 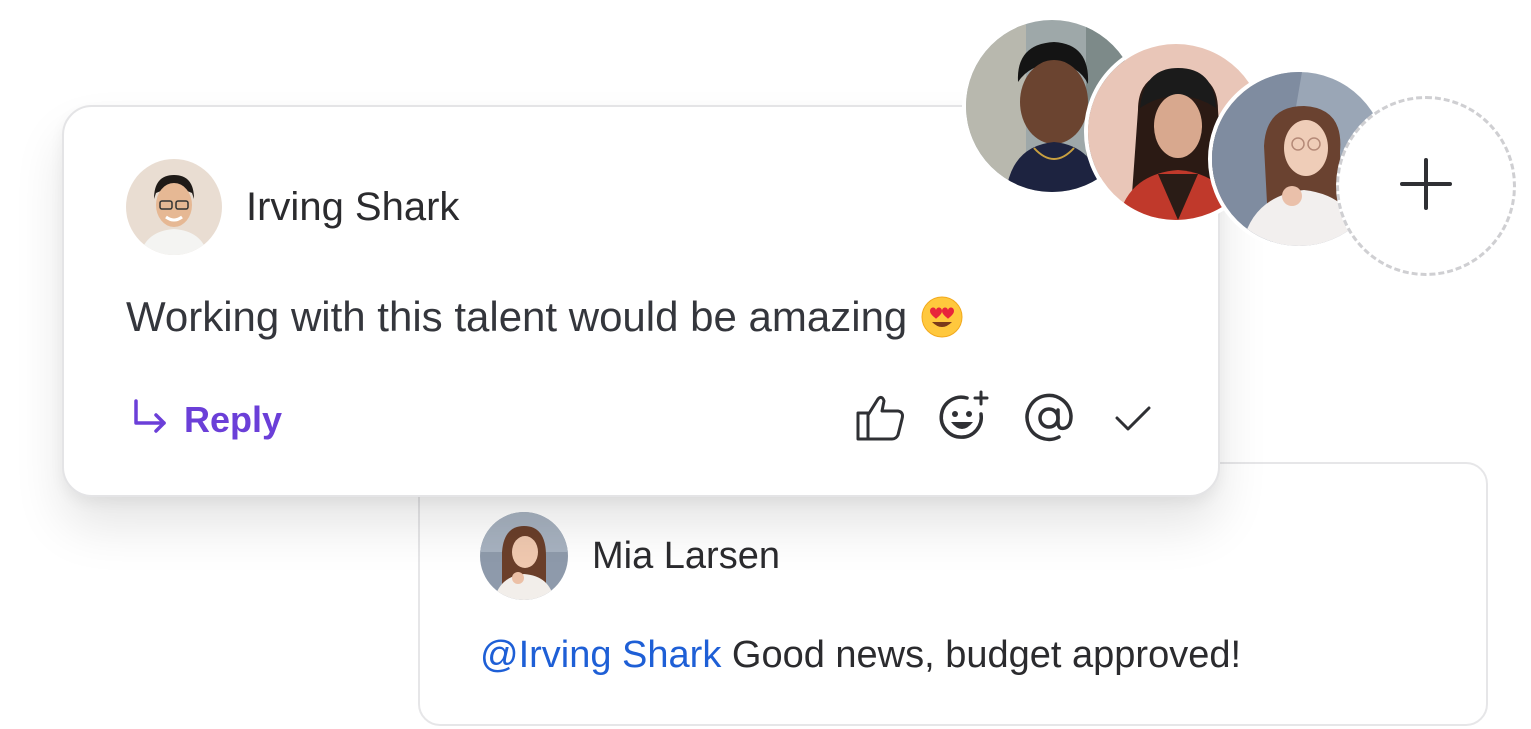 What do you see at coordinates (524, 556) in the screenshot?
I see `avatar-mia-larsen` at bounding box center [524, 556].